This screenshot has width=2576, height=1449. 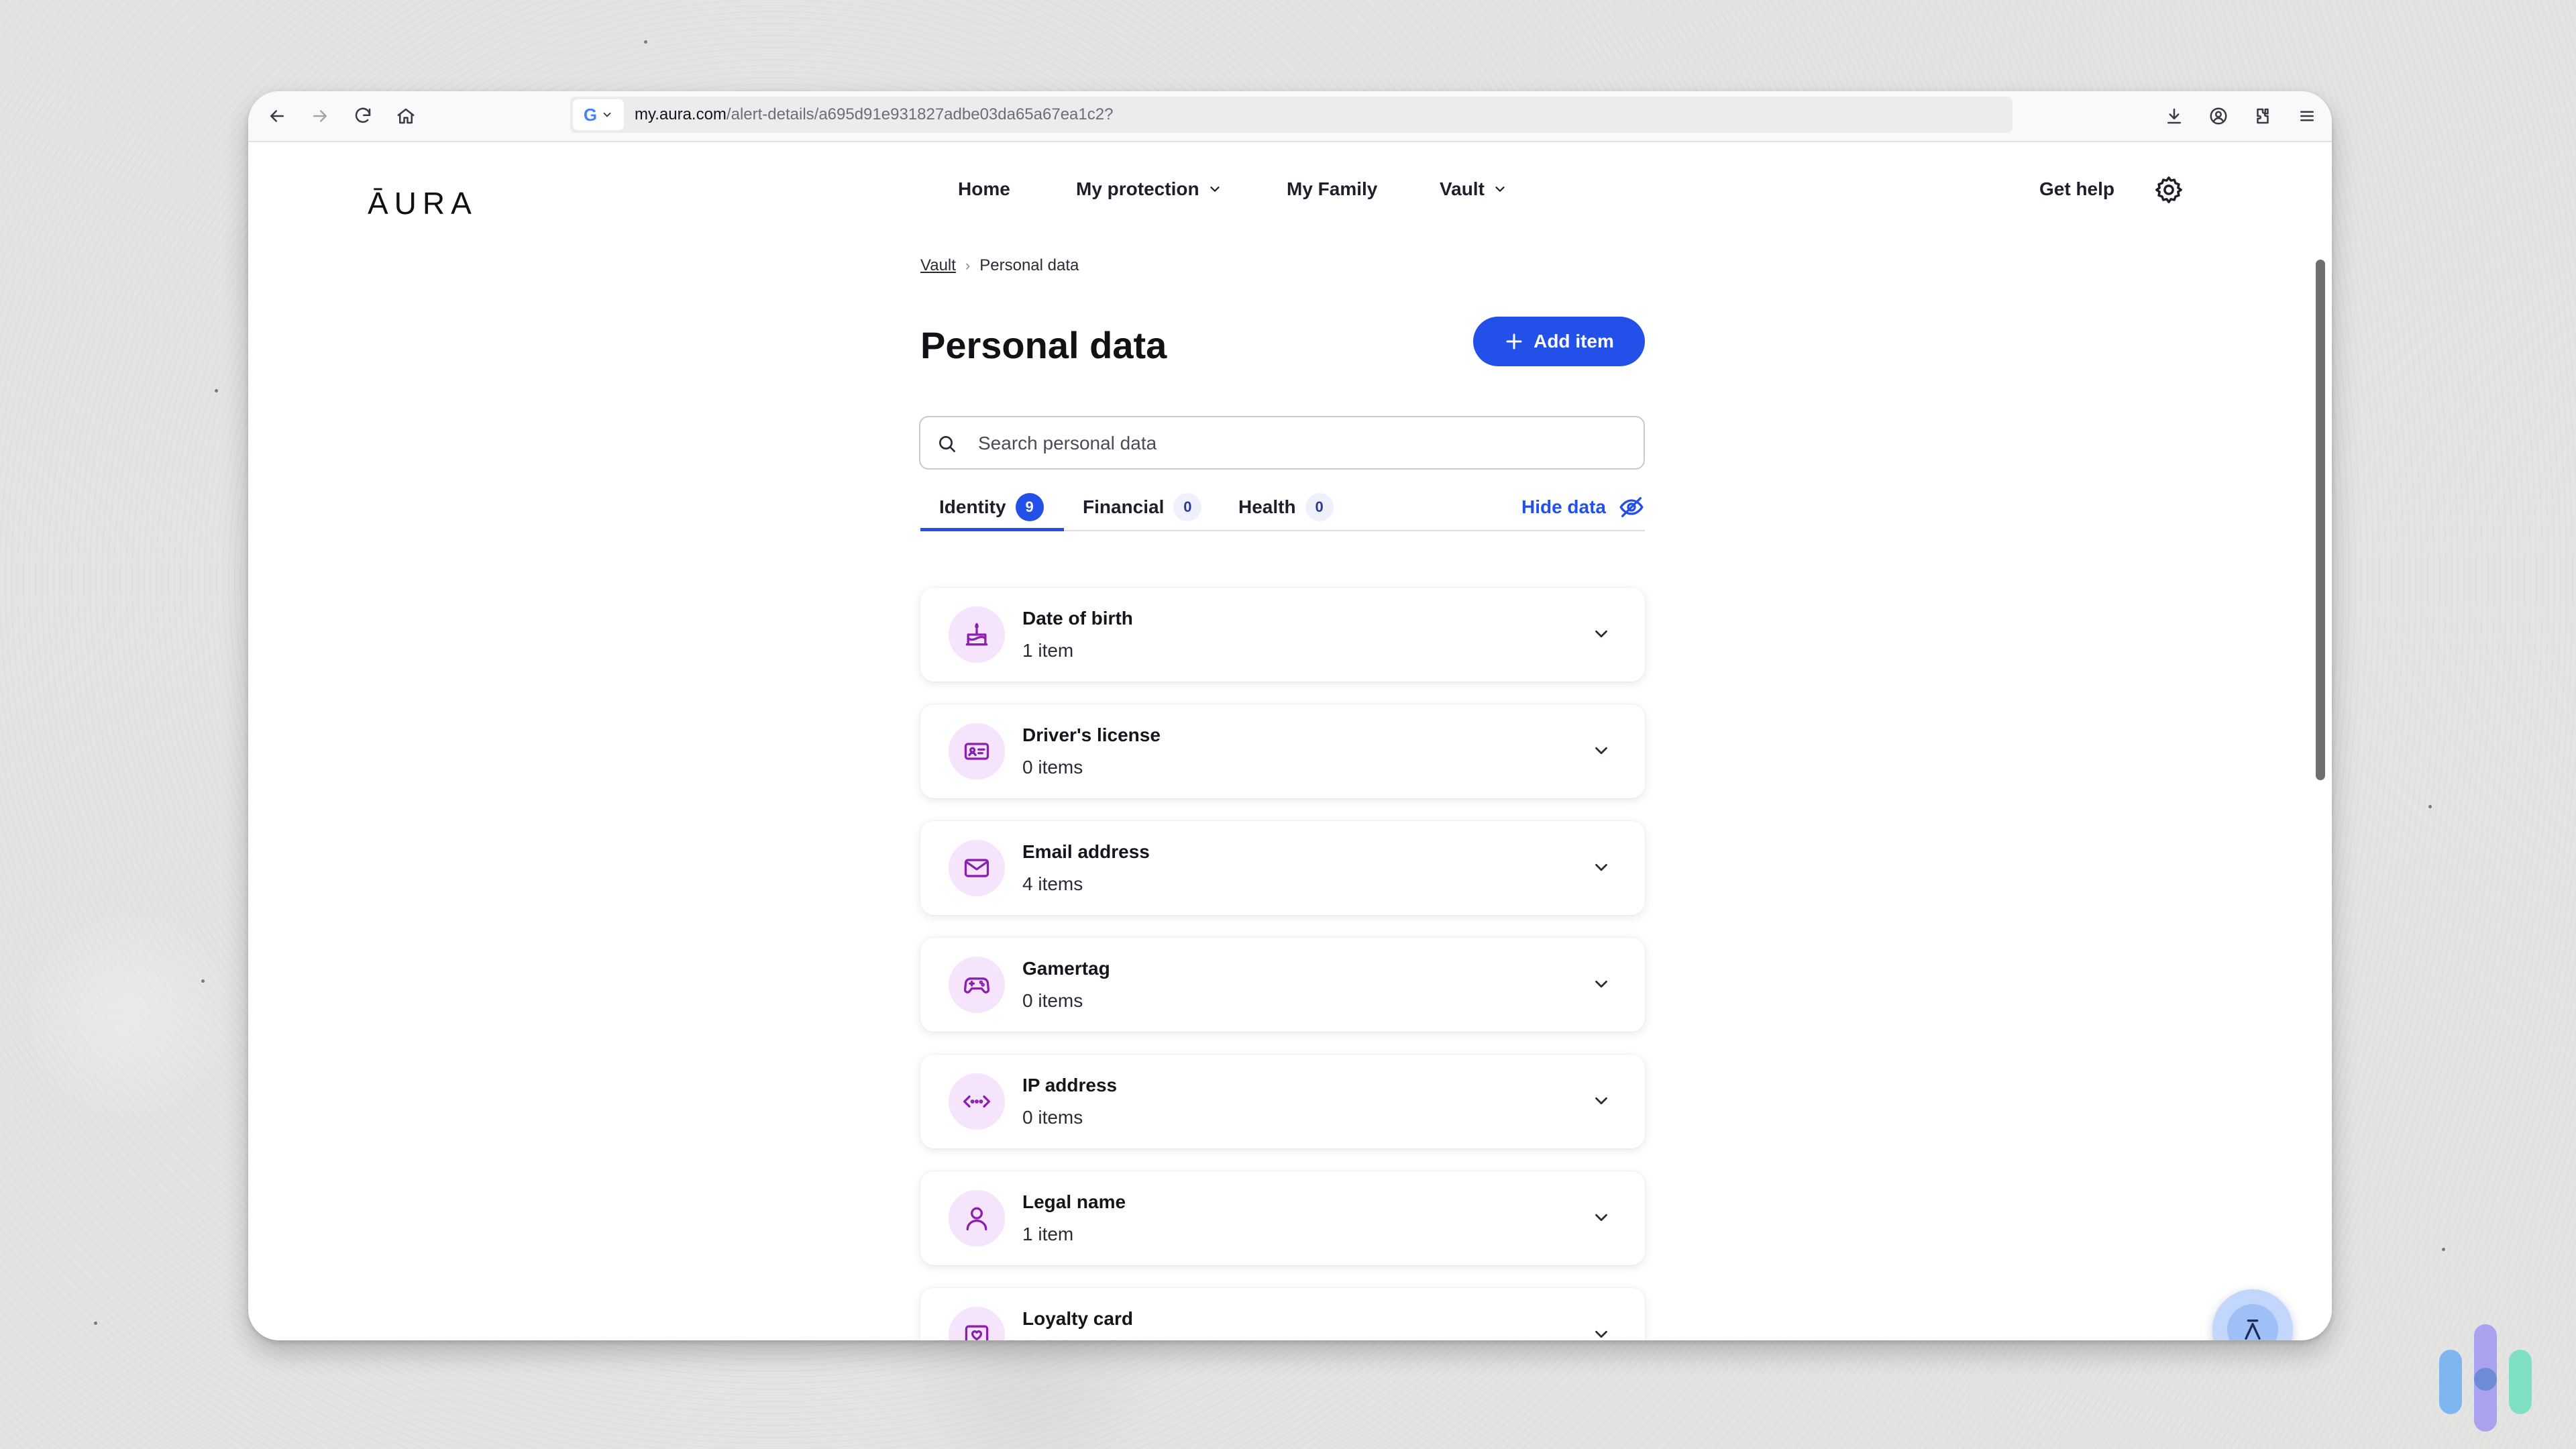 I want to click on get-help-label: Get help, so click(x=2077, y=188).